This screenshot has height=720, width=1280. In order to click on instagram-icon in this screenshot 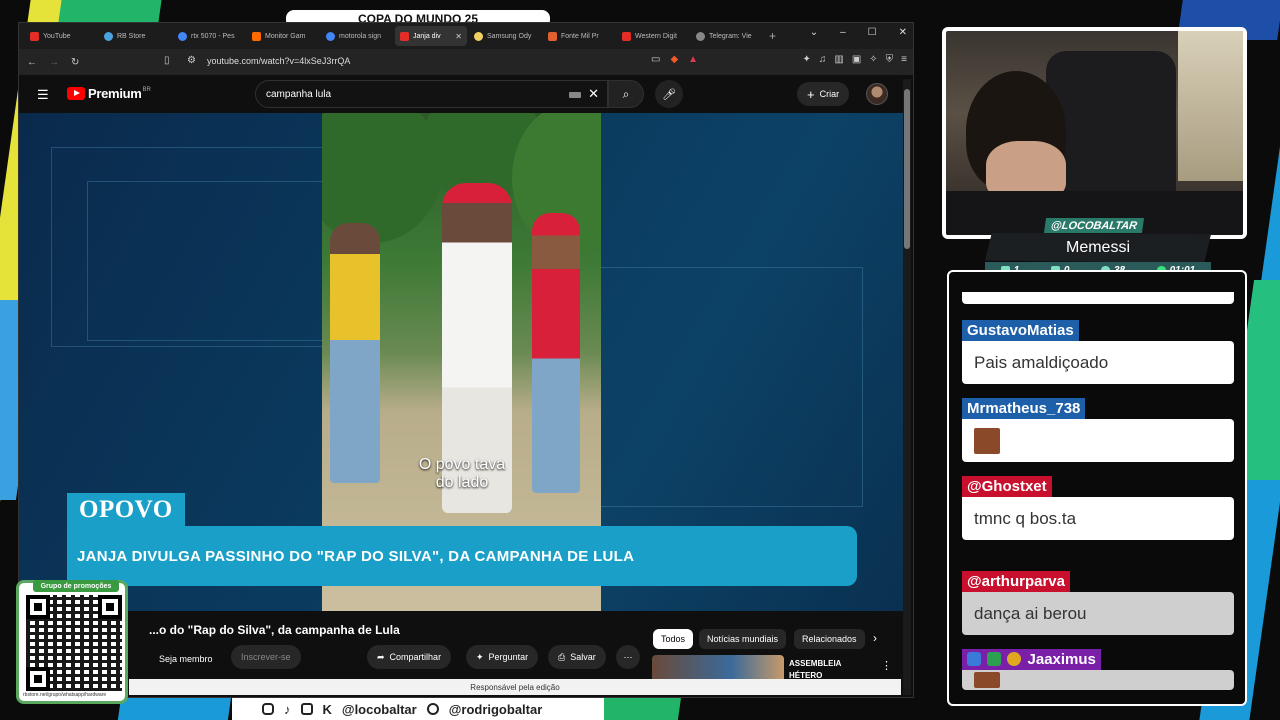, I will do `click(268, 709)`.